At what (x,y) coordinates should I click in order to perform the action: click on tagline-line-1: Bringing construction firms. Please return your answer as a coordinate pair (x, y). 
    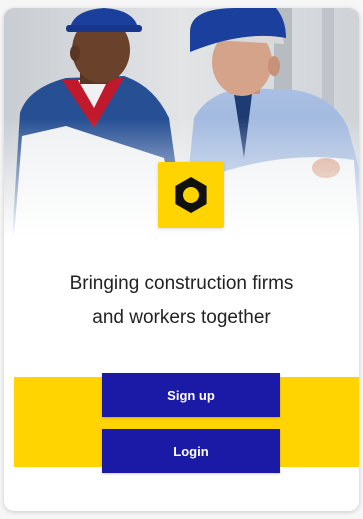
    Looking at the image, I should click on (181, 283).